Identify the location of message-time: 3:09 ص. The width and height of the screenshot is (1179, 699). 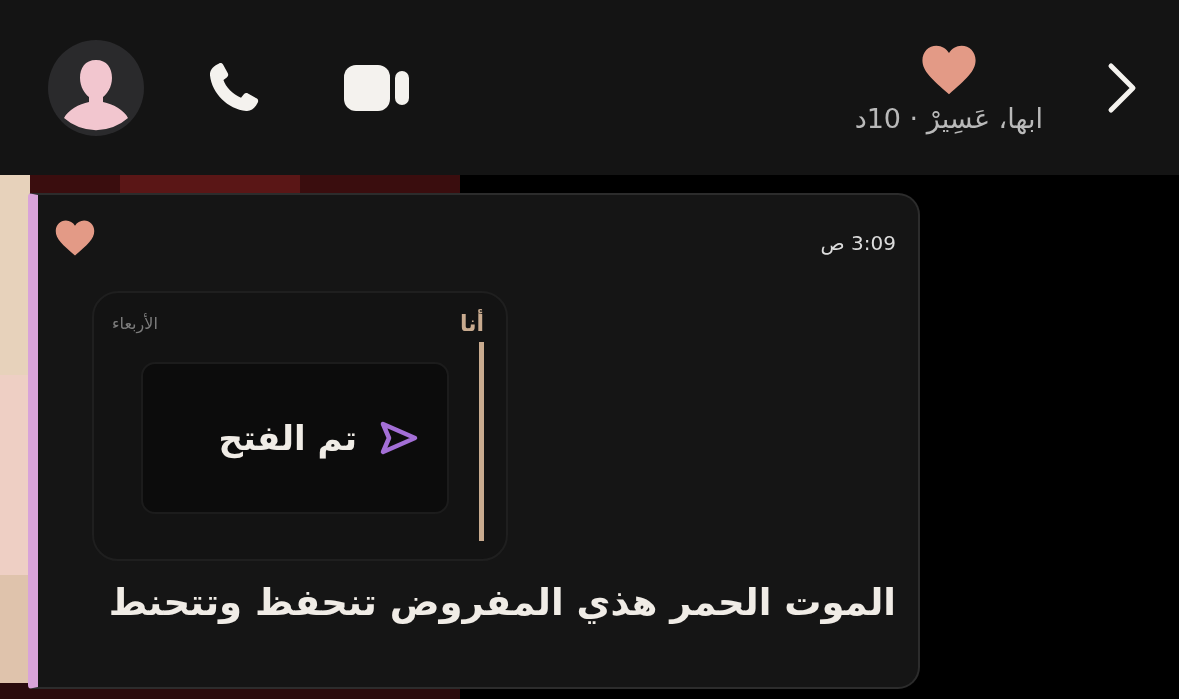
(858, 243).